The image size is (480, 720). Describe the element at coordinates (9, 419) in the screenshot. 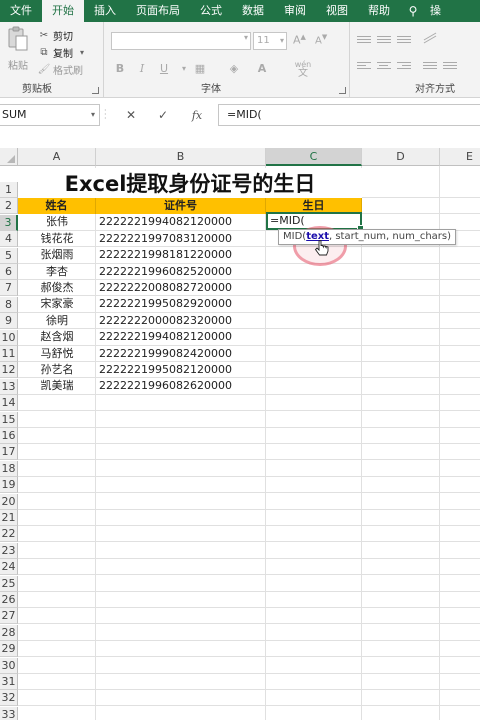

I see `row-header-15: 15` at that location.